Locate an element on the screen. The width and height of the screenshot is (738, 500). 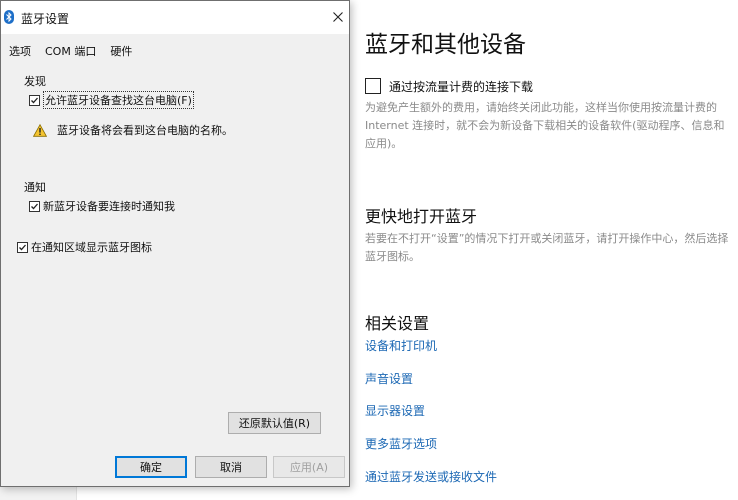
tab-strip: 选项 COM 端口 硬件 is located at coordinates (77, 51).